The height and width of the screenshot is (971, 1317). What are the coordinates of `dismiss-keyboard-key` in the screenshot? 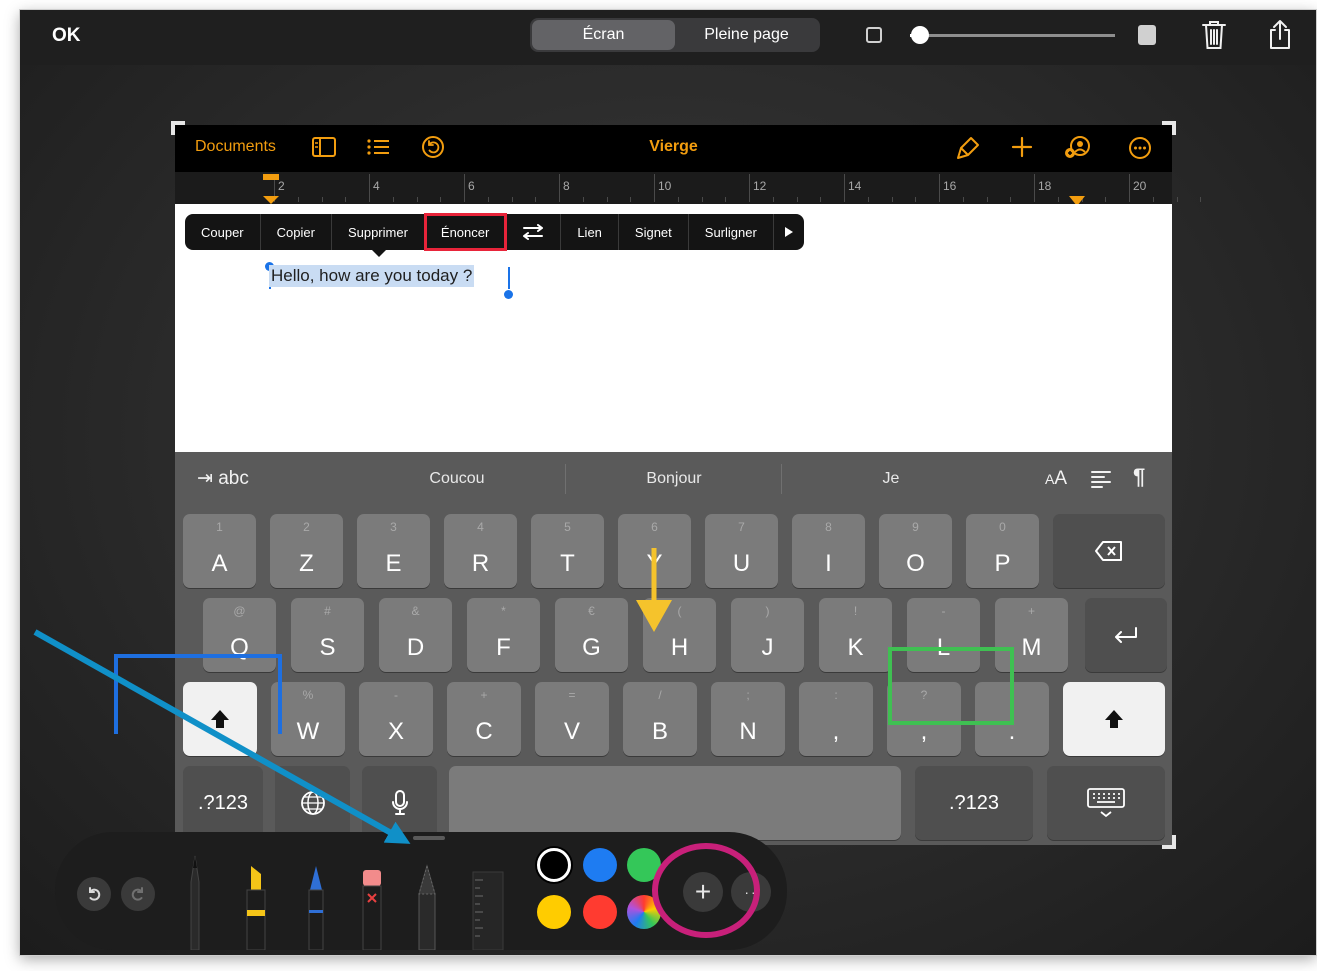 It's located at (1106, 803).